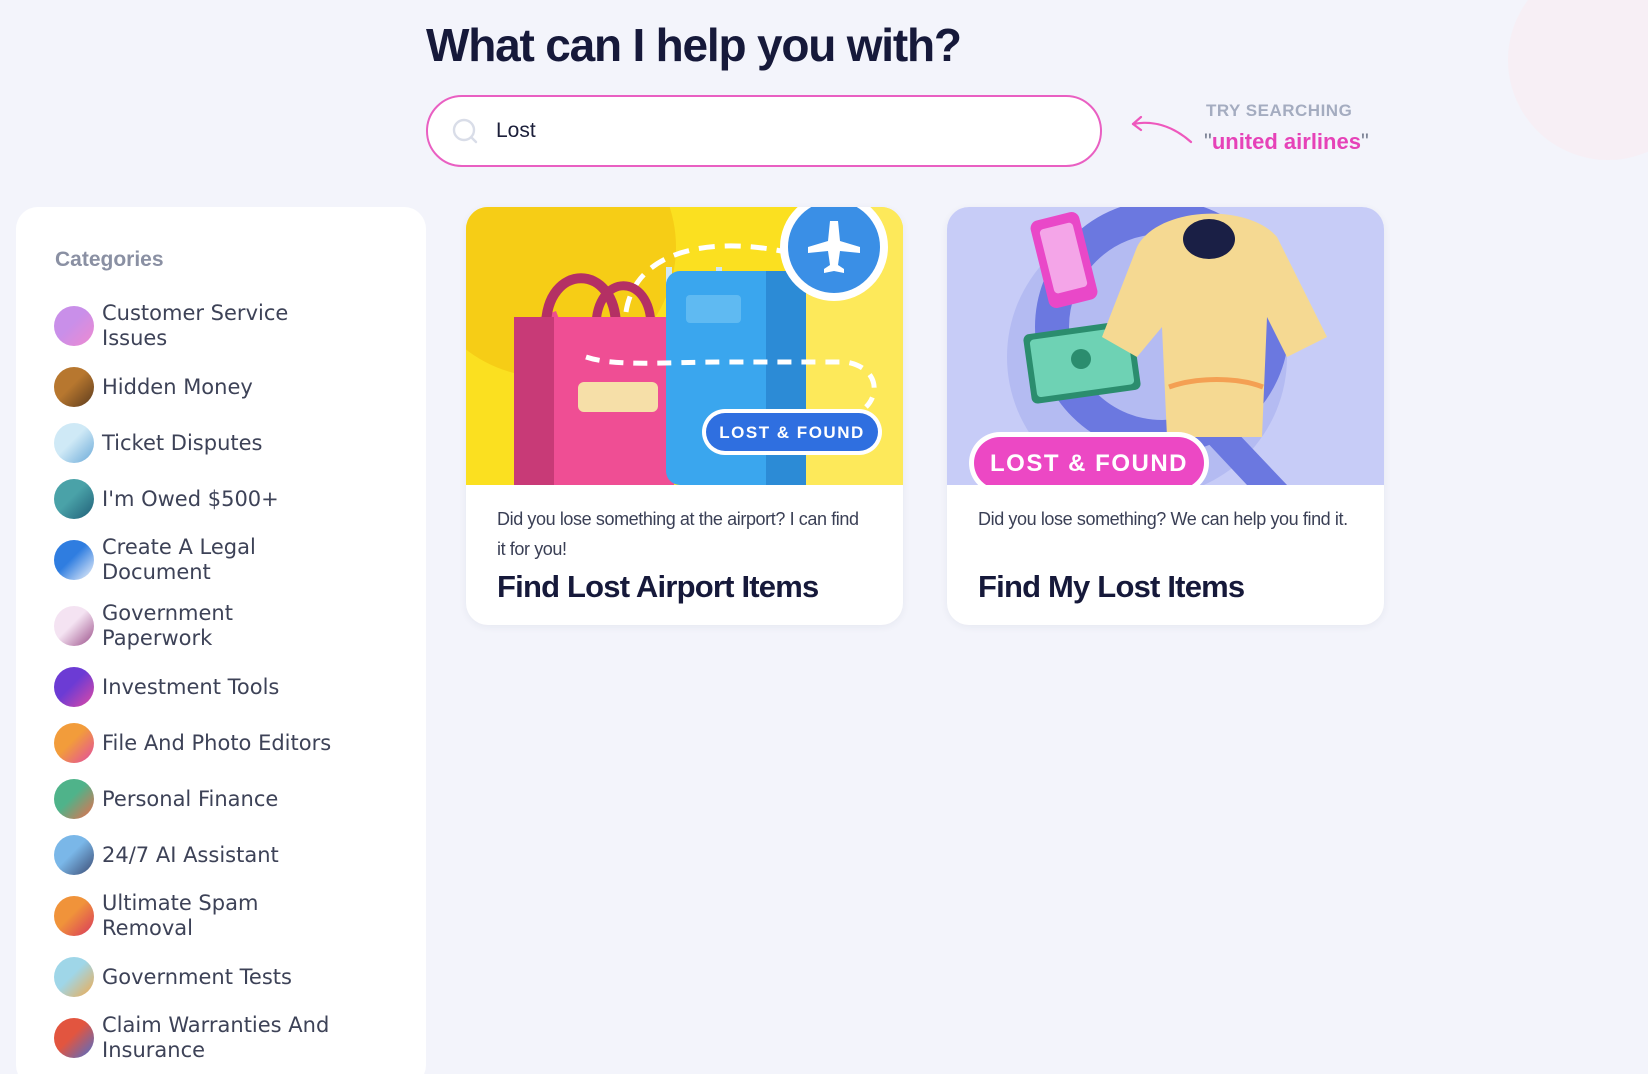  What do you see at coordinates (74, 743) in the screenshot?
I see `photo-editor-icon` at bounding box center [74, 743].